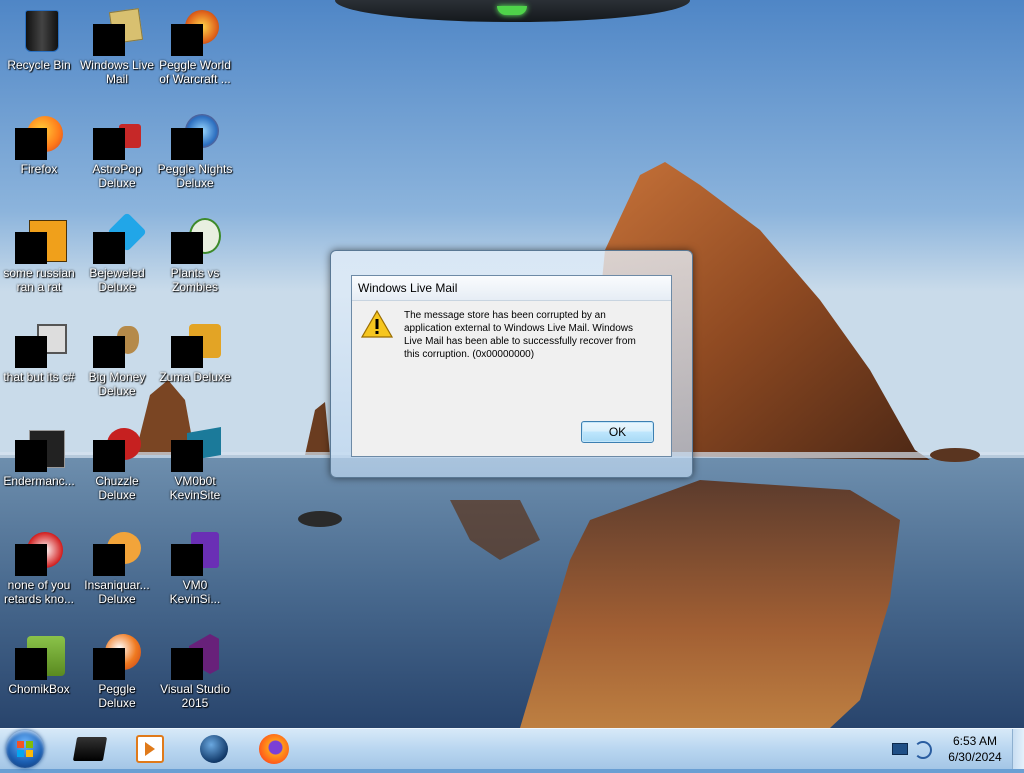 The image size is (1024, 773). Describe the element at coordinates (512, 10) in the screenshot. I see `notch-indicator-light` at that location.